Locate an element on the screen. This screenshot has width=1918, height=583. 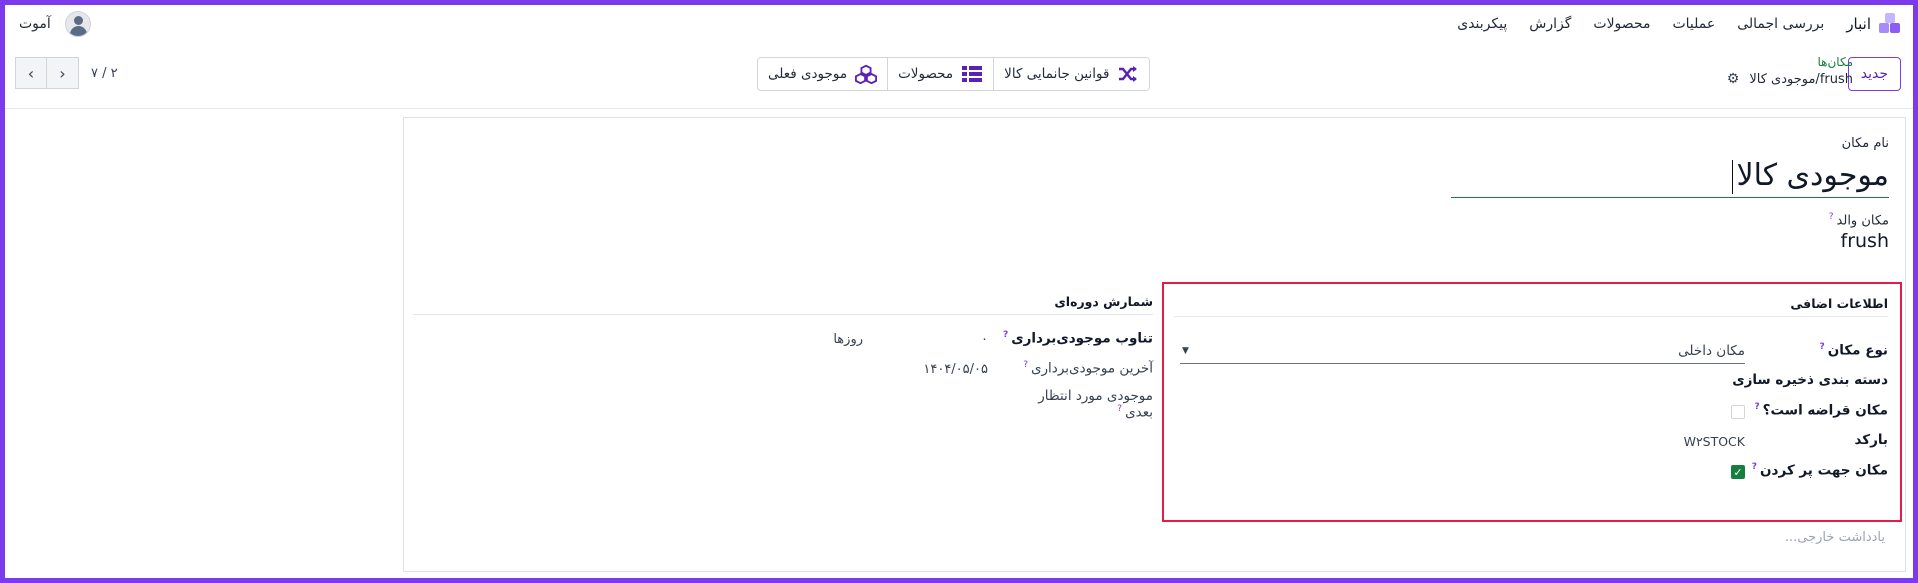
app-brand: انبار is located at coordinates (1873, 24).